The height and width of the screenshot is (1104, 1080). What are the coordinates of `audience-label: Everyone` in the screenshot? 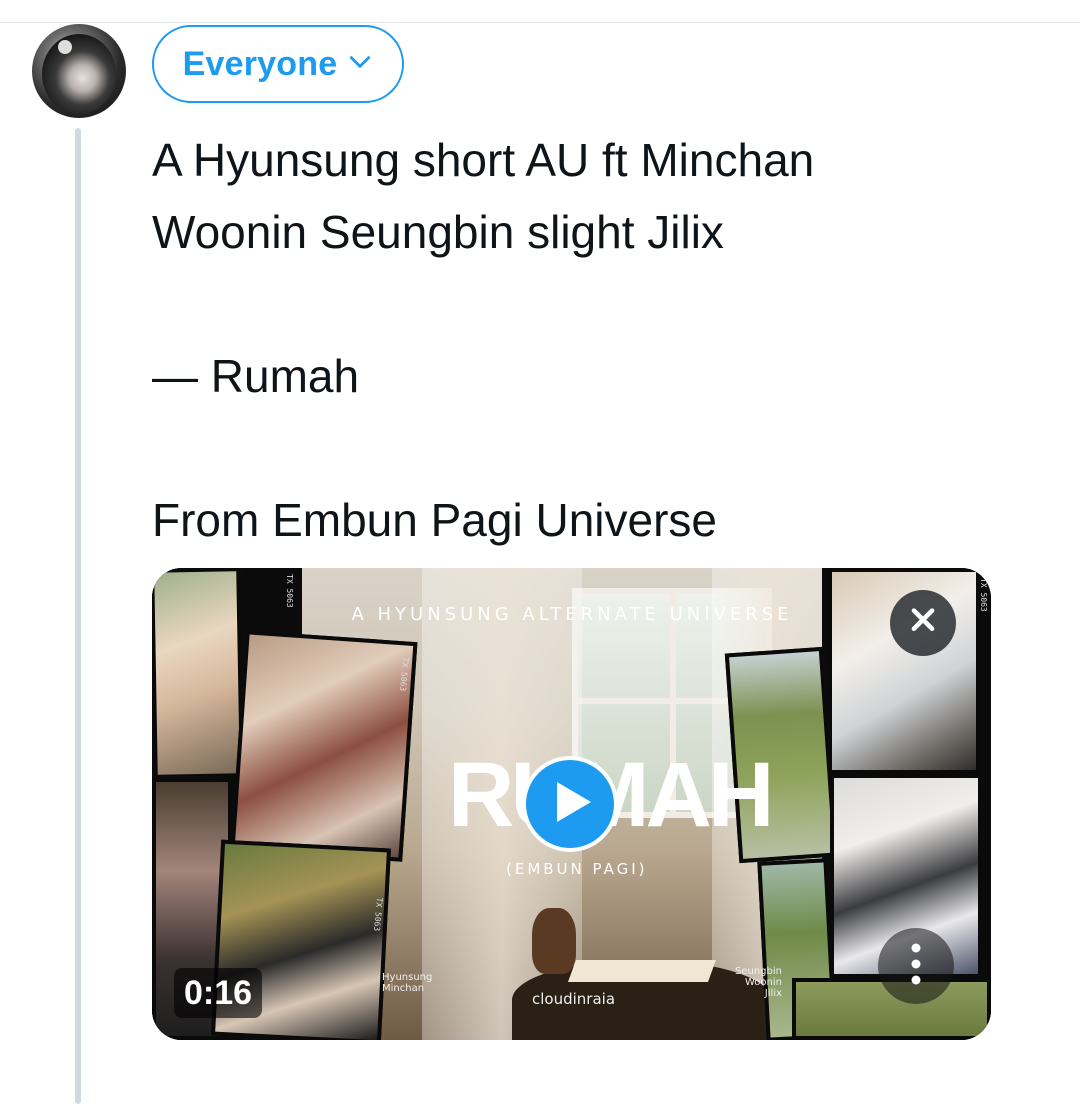 It's located at (260, 63).